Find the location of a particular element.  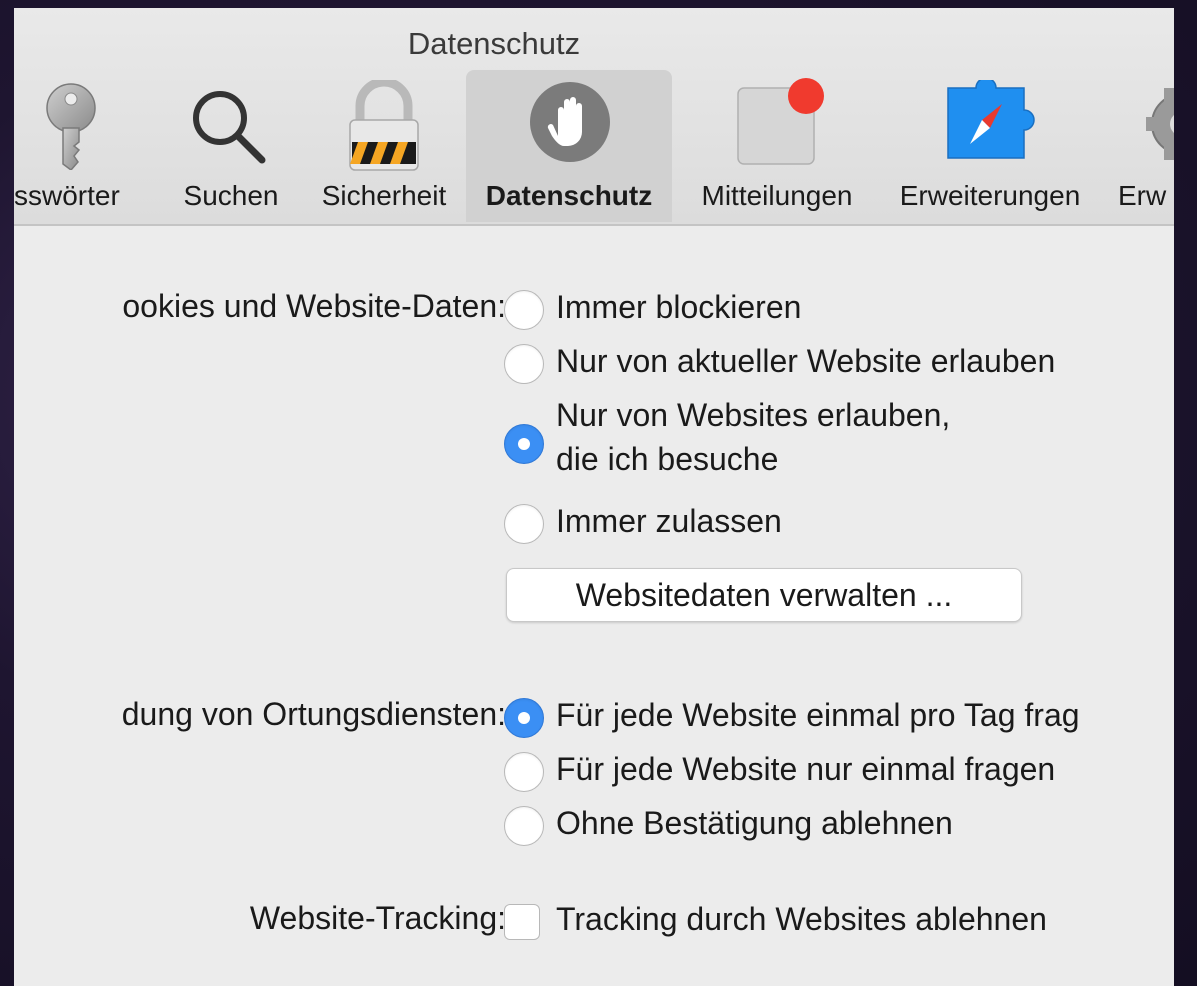

tab-extensions: Erweiterungen is located at coordinates (990, 146).